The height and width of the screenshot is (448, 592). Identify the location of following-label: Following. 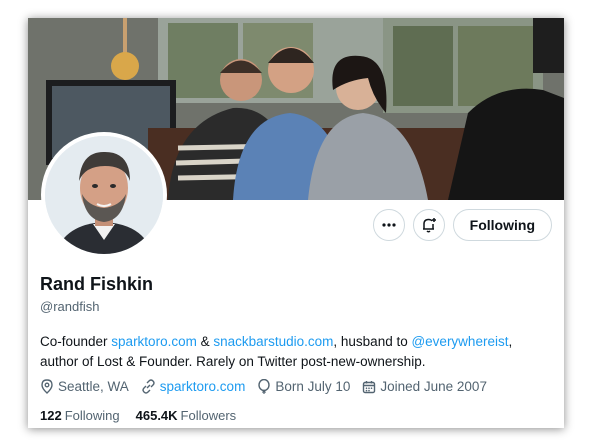
(92, 415).